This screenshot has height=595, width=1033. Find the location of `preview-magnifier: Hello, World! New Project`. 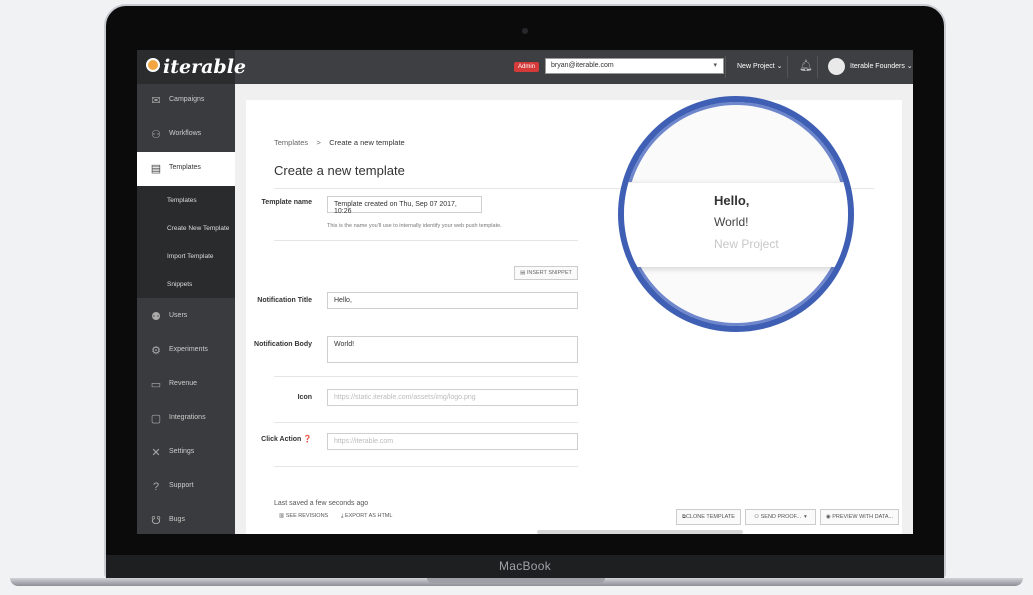

preview-magnifier: Hello, World! New Project is located at coordinates (736, 214).